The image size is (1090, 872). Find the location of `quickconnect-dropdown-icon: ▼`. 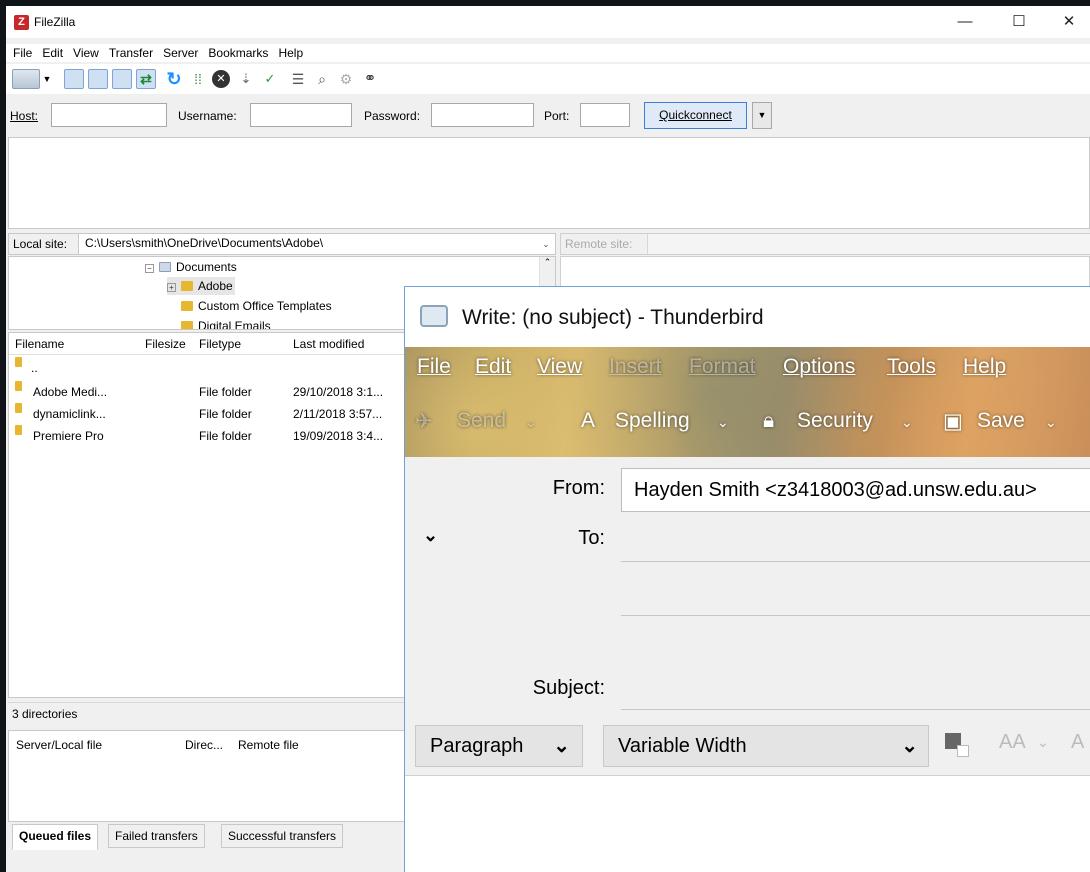

quickconnect-dropdown-icon: ▼ is located at coordinates (762, 115).